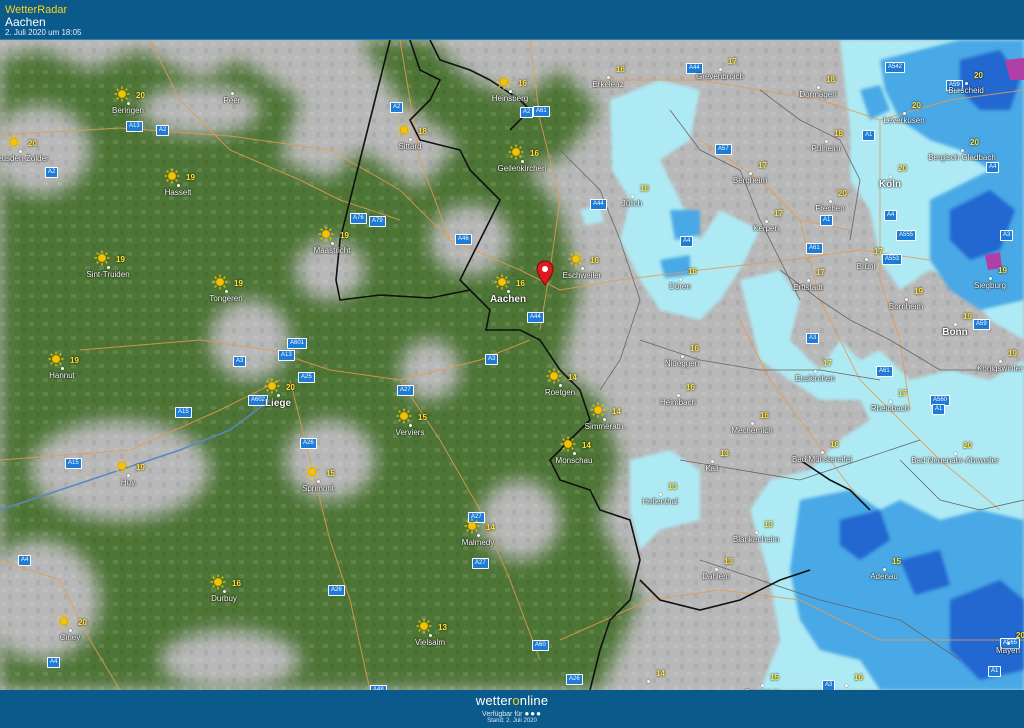  Describe the element at coordinates (512, 700) in the screenshot. I see `wetteronline-logo: wetteronline` at that location.